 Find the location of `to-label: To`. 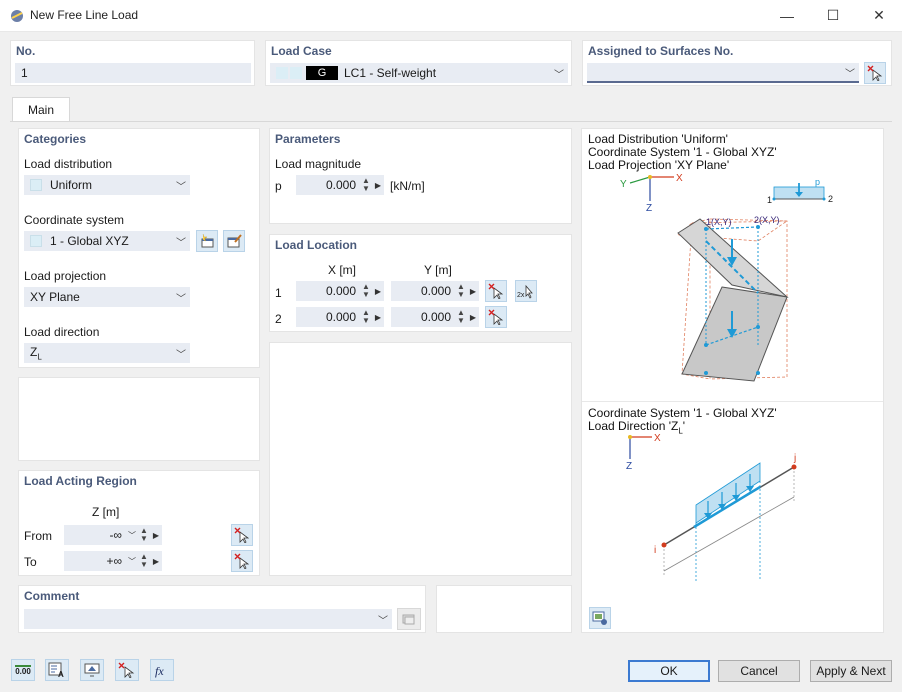

to-label: To is located at coordinates (30, 562).